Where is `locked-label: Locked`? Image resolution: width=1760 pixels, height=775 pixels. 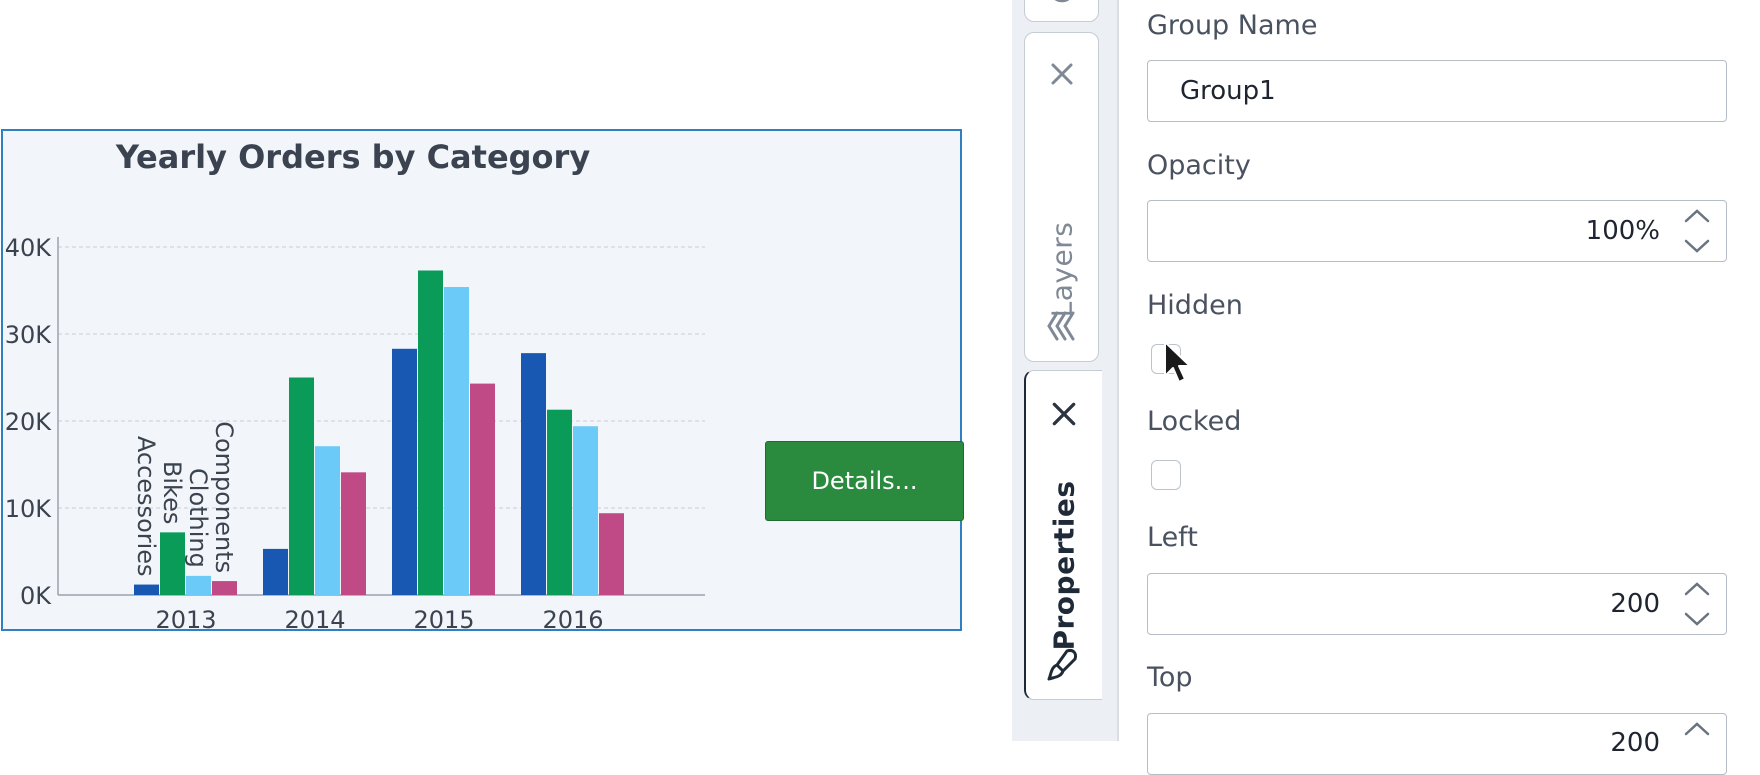
locked-label: Locked is located at coordinates (1194, 421).